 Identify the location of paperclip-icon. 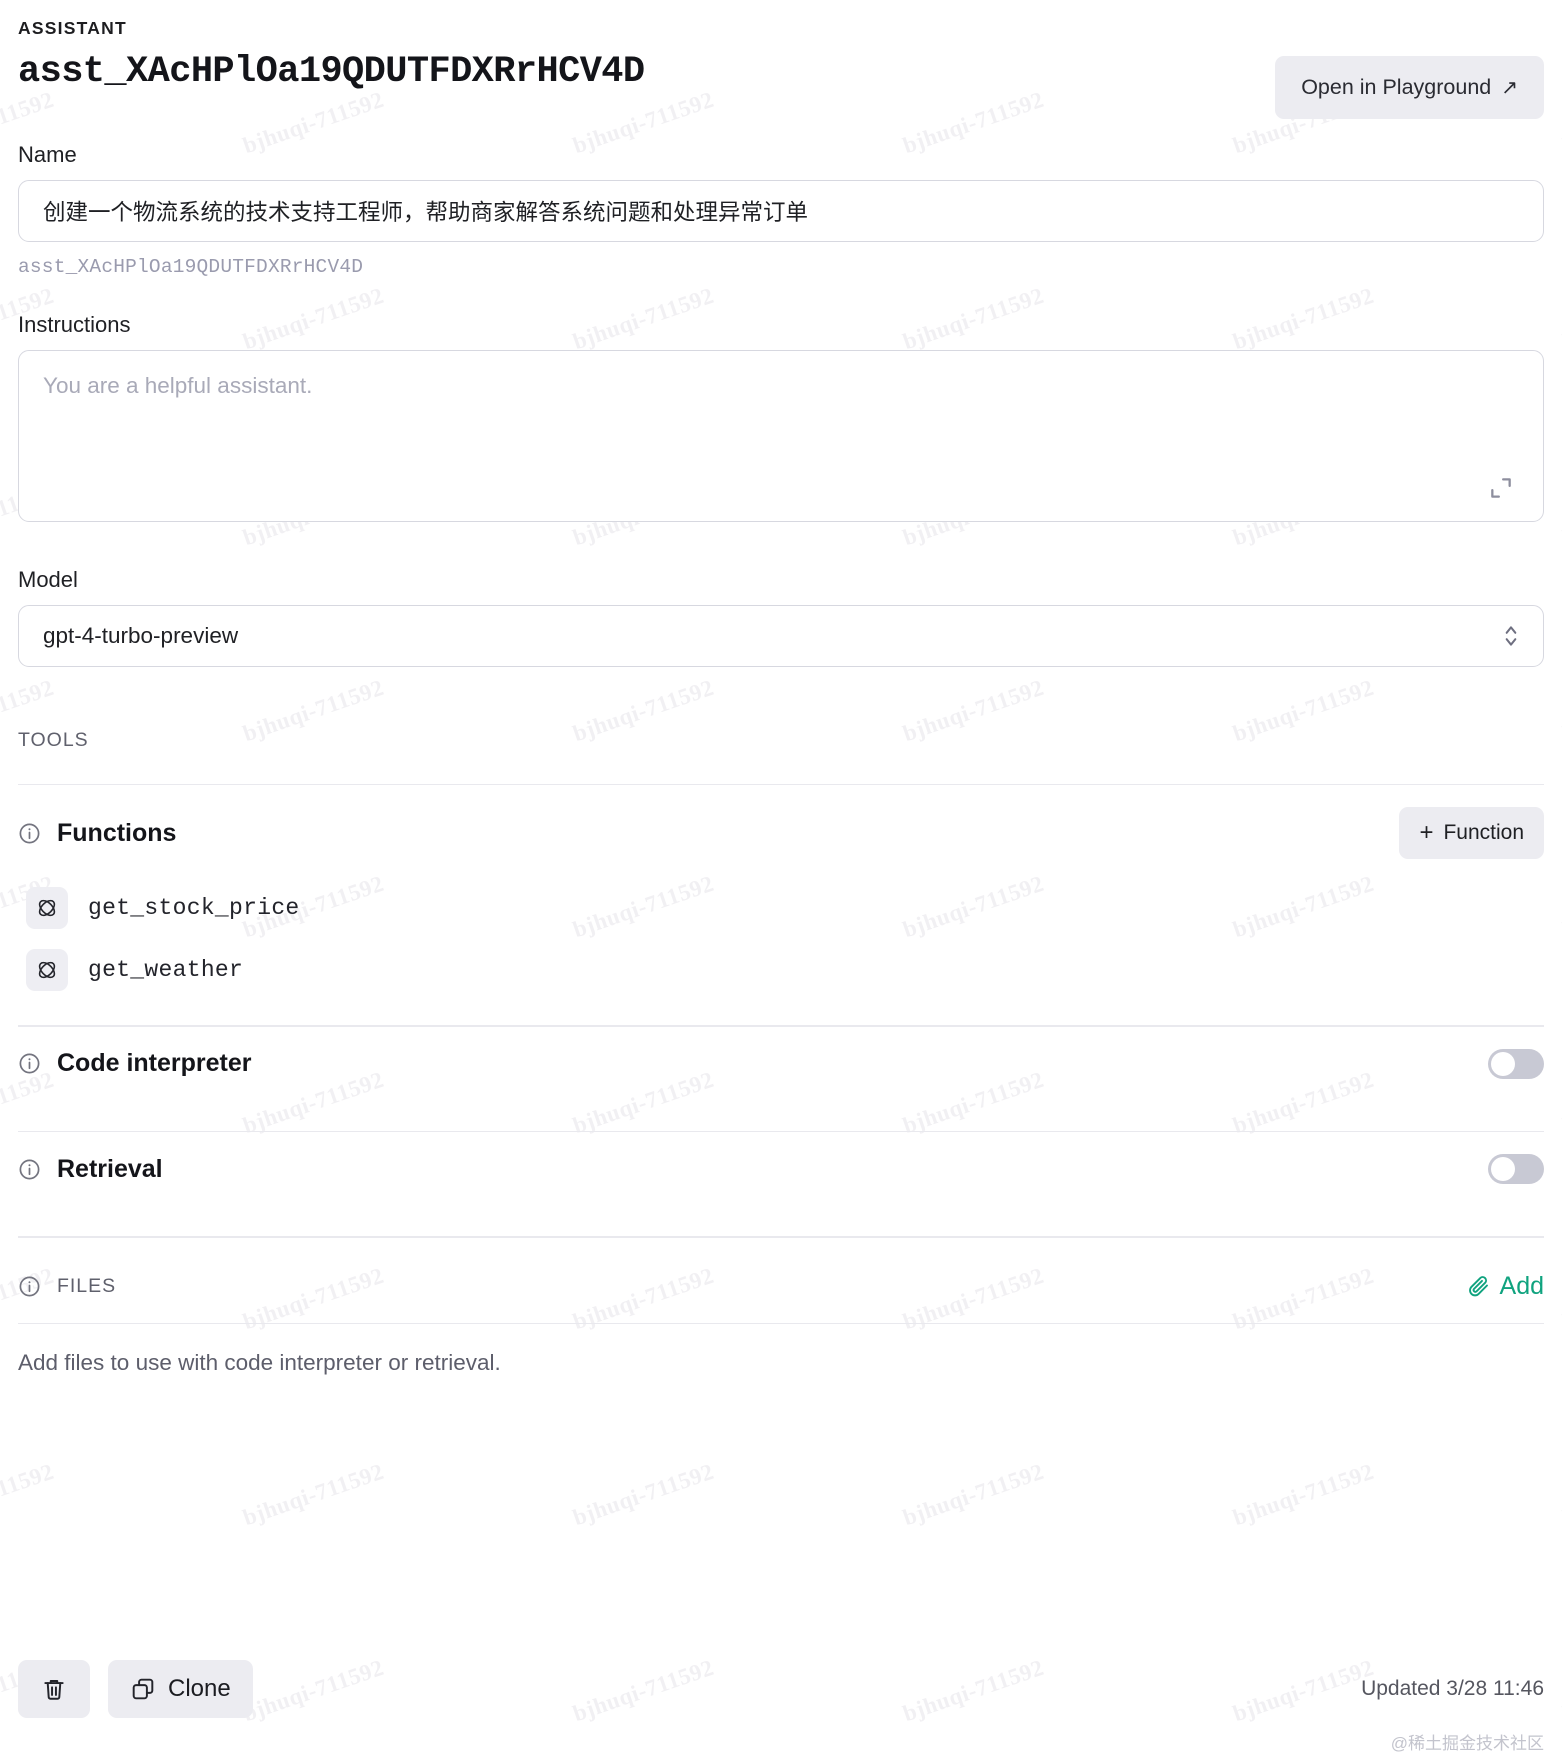
(1478, 1286).